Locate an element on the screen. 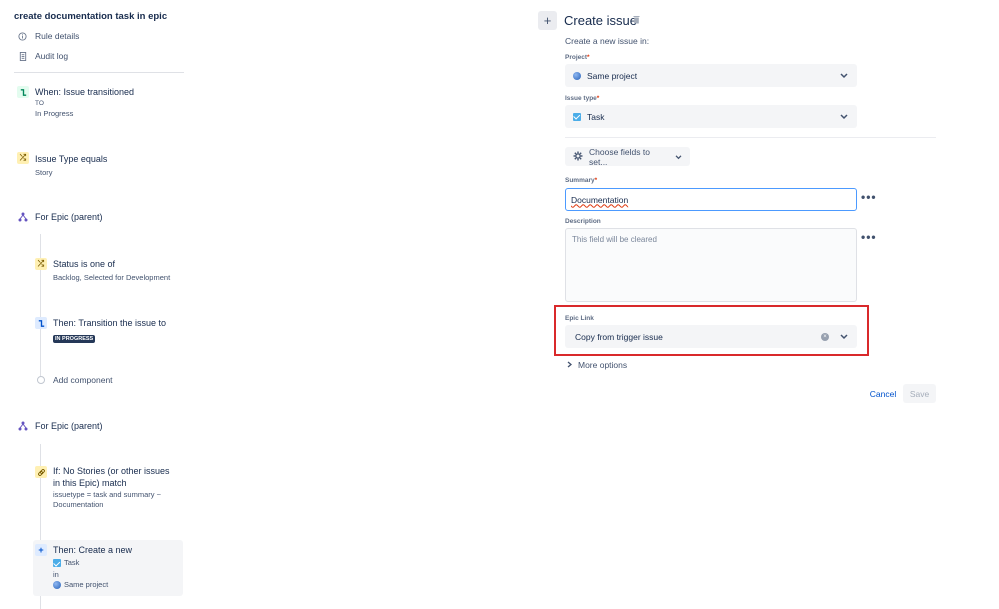 The width and height of the screenshot is (999, 609). transition-icon is located at coordinates (41, 323).